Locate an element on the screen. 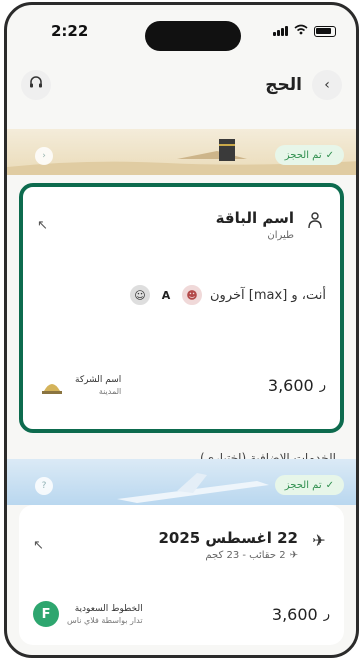  chevron-right-icon: › is located at coordinates (327, 85).